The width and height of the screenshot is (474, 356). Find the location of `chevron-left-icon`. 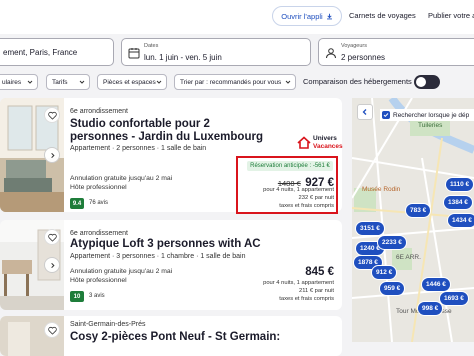

chevron-left-icon is located at coordinates (364, 112).